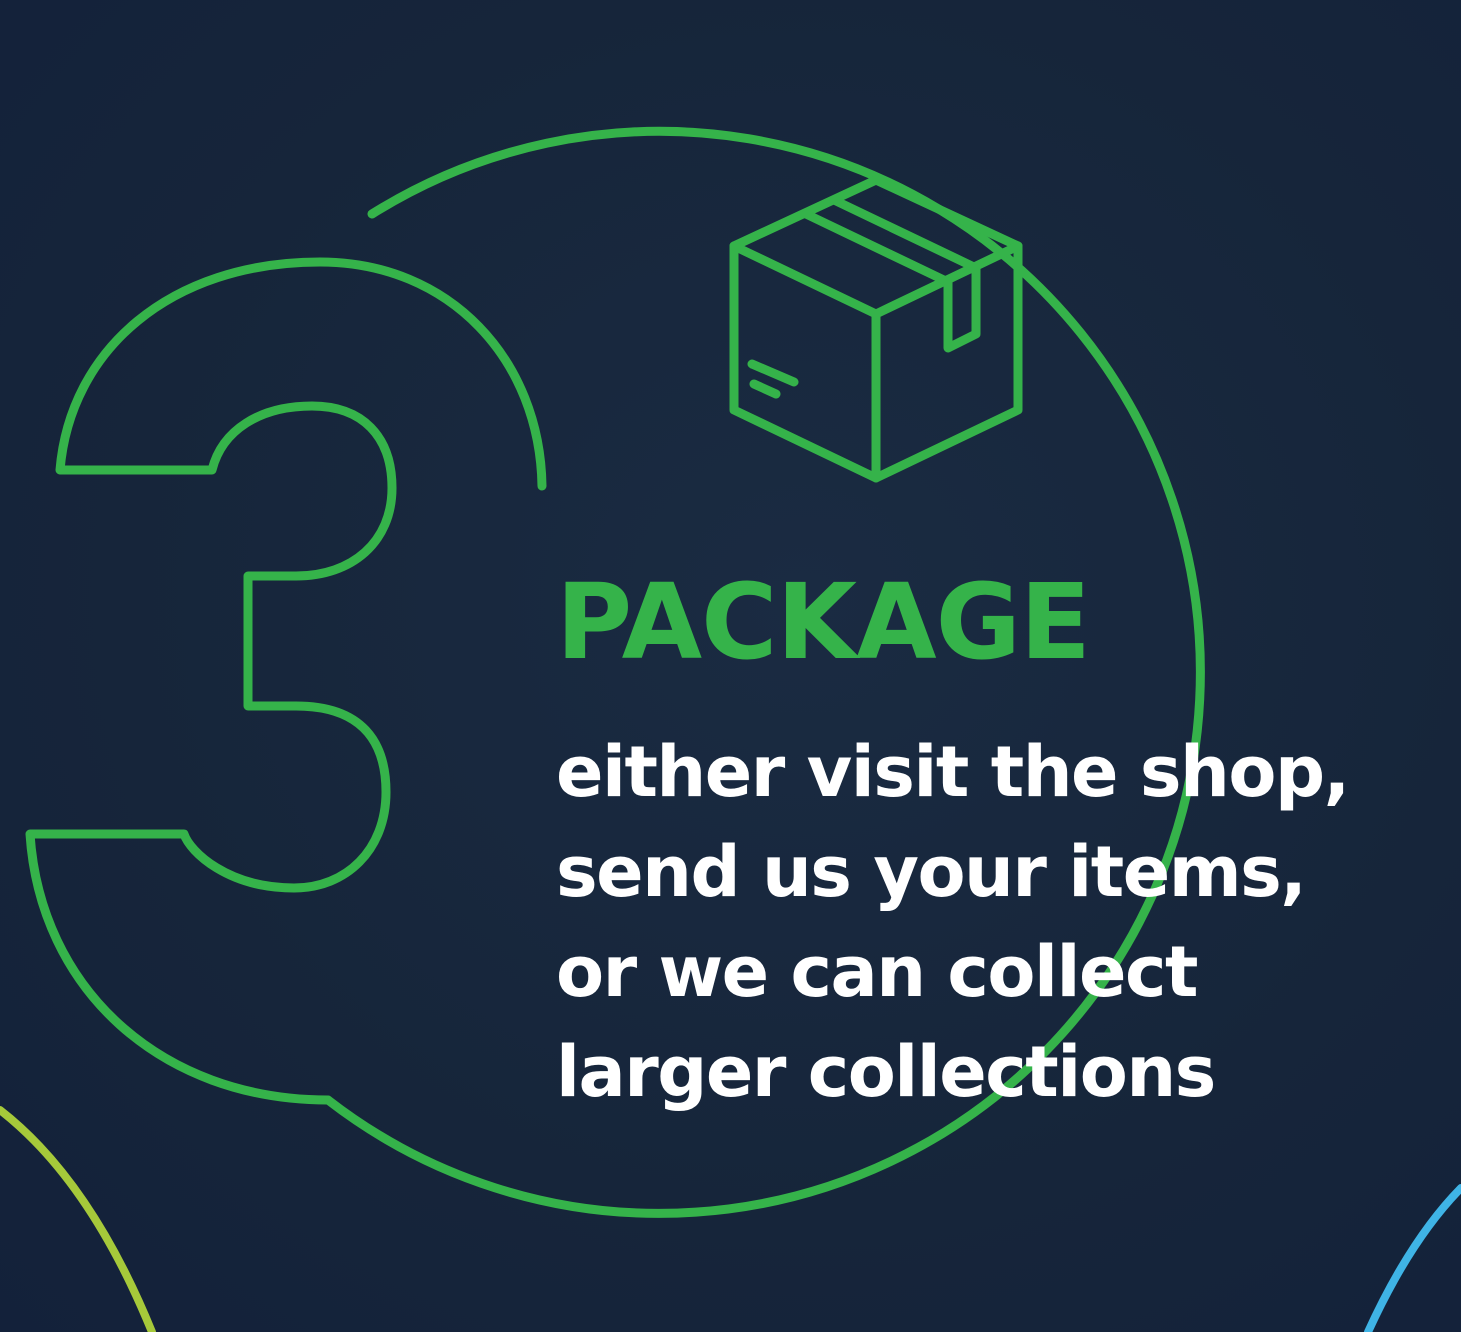 Image resolution: width=1461 pixels, height=1332 pixels. I want to click on description-line: either visit the shop,, so click(953, 772).